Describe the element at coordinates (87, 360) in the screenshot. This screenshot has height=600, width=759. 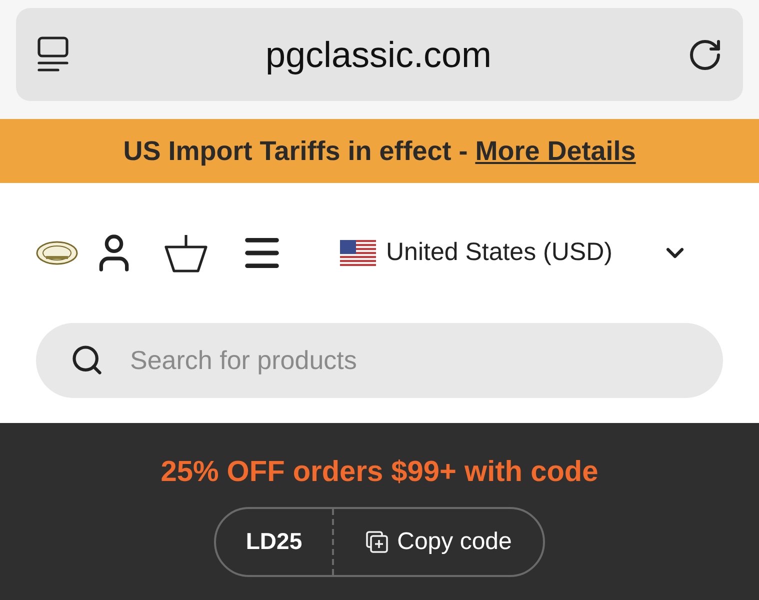
I see `search-icon` at that location.